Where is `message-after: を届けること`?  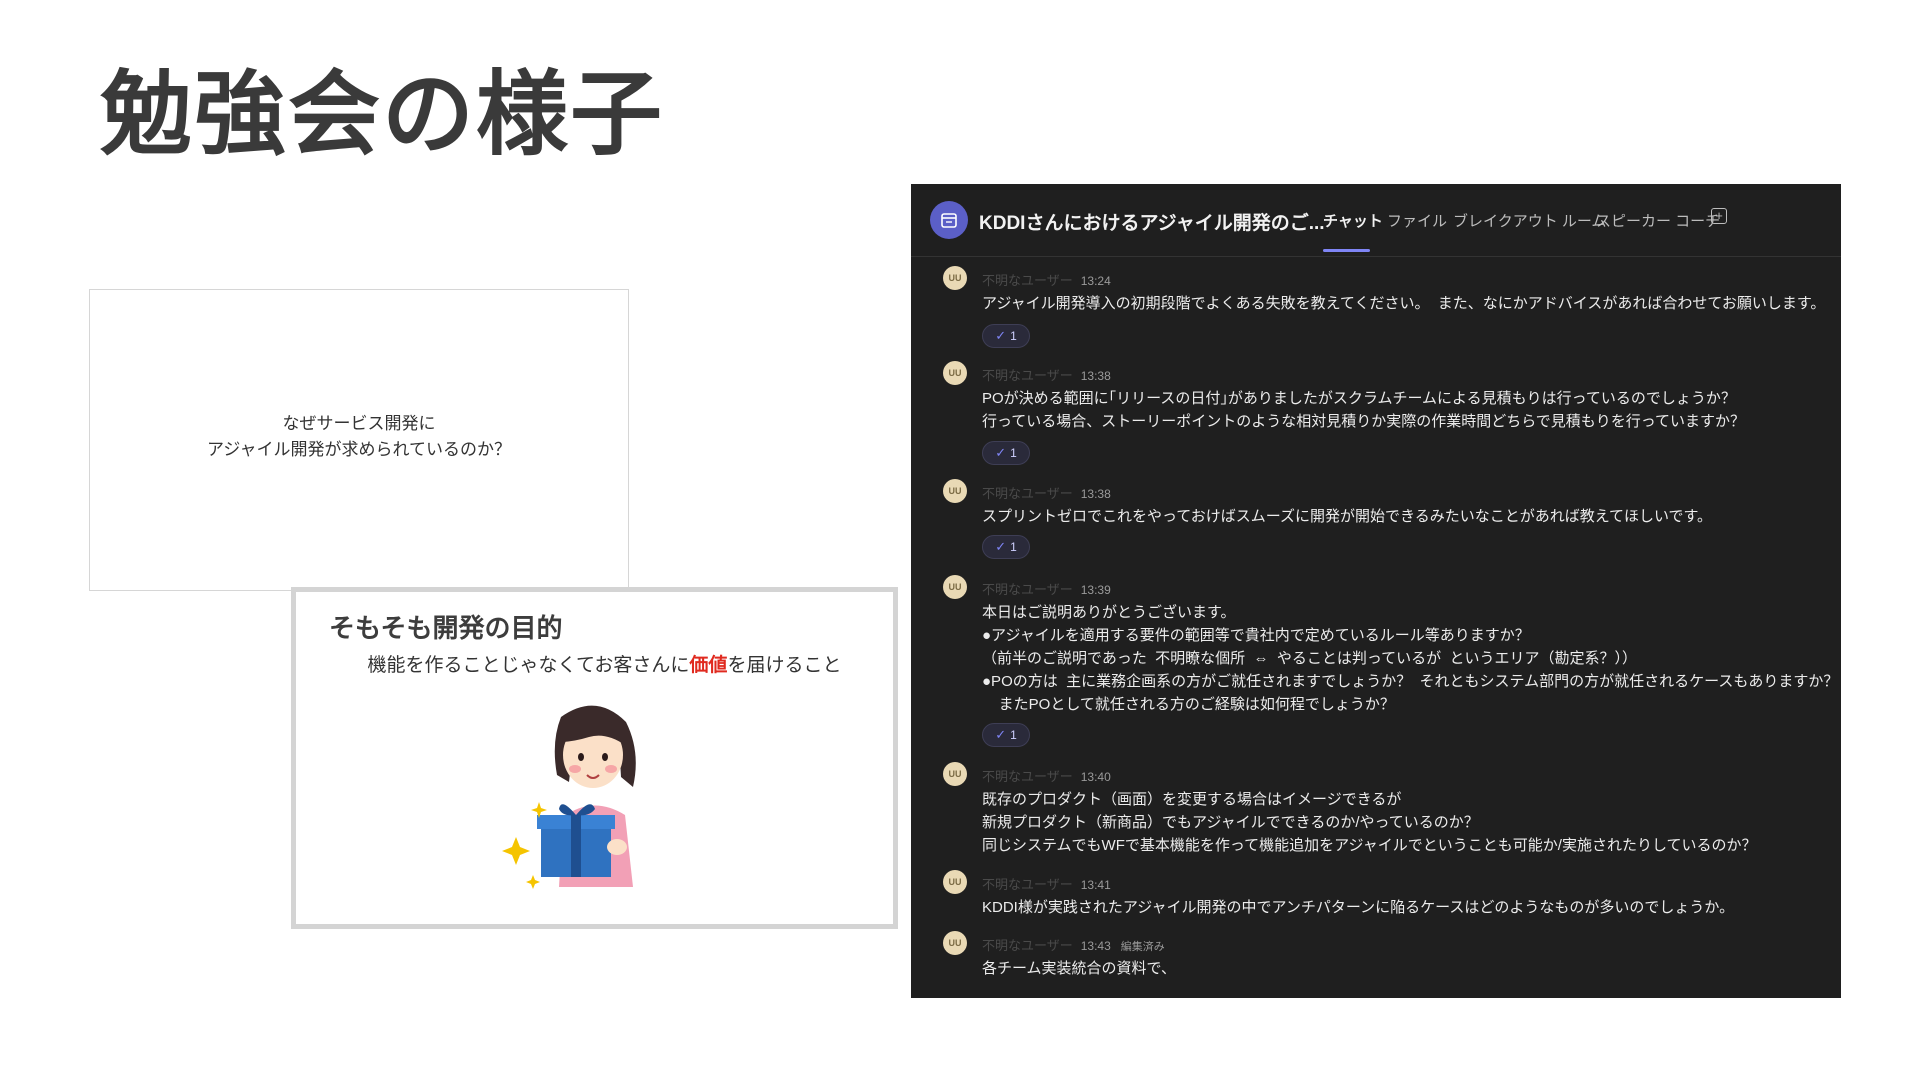
message-after: を届けること is located at coordinates (784, 665).